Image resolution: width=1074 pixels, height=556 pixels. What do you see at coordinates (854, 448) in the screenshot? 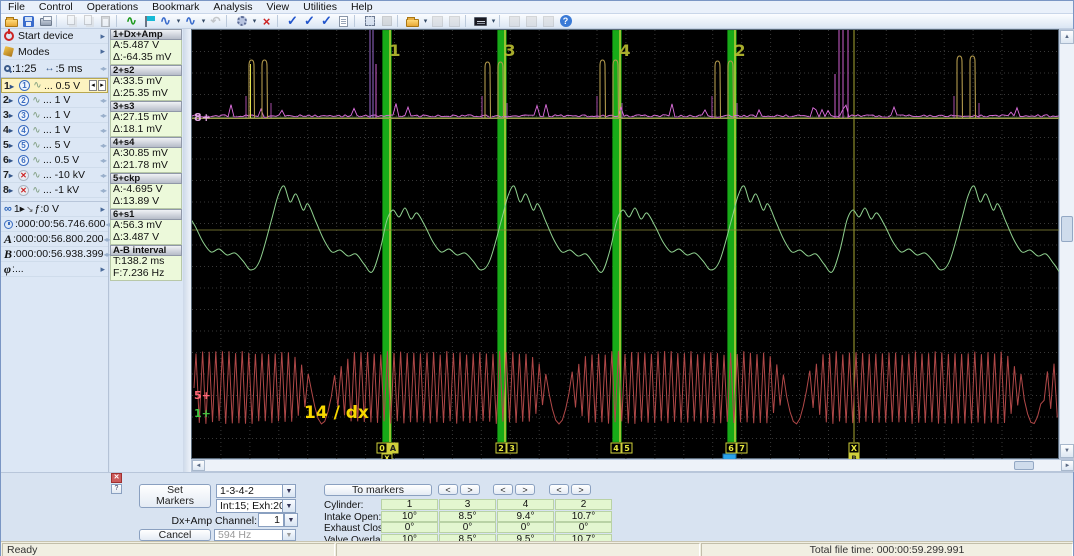
I see `marker-box-label: X` at bounding box center [854, 448].